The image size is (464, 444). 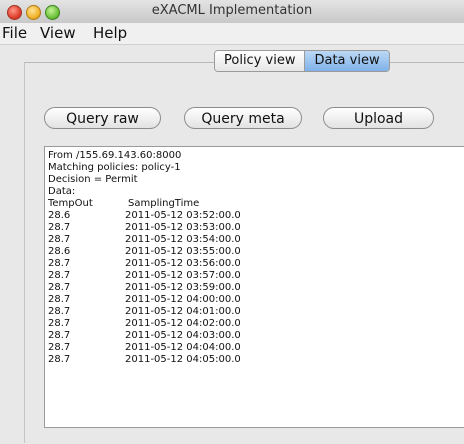 What do you see at coordinates (254, 216) in the screenshot?
I see `table-row: 28.6 2011-05-12 03:52:00.0` at bounding box center [254, 216].